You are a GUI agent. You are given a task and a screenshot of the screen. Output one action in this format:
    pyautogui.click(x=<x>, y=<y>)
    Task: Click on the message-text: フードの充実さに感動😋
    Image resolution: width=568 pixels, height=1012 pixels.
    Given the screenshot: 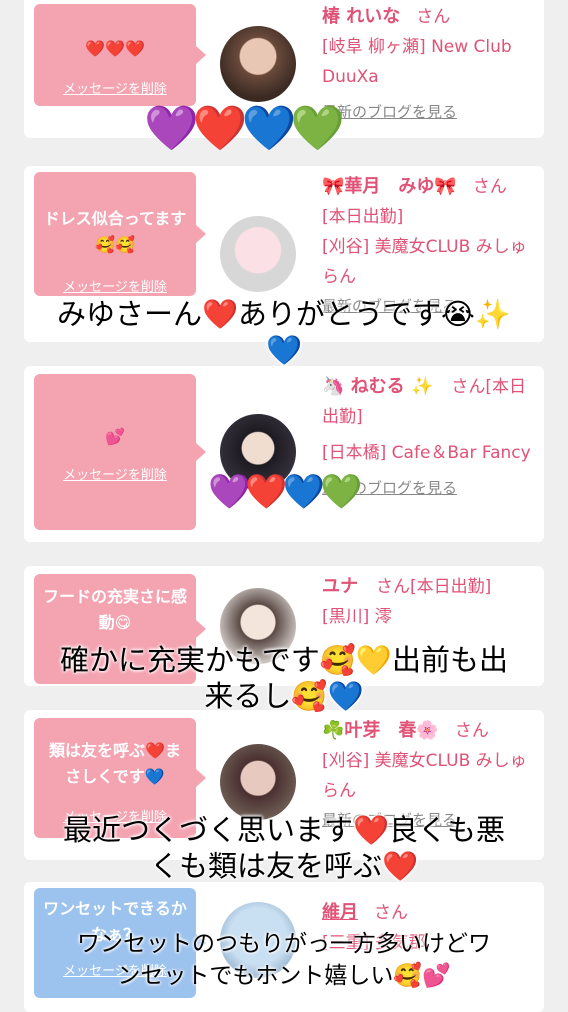 What is the action you would take?
    pyautogui.click(x=114, y=609)
    